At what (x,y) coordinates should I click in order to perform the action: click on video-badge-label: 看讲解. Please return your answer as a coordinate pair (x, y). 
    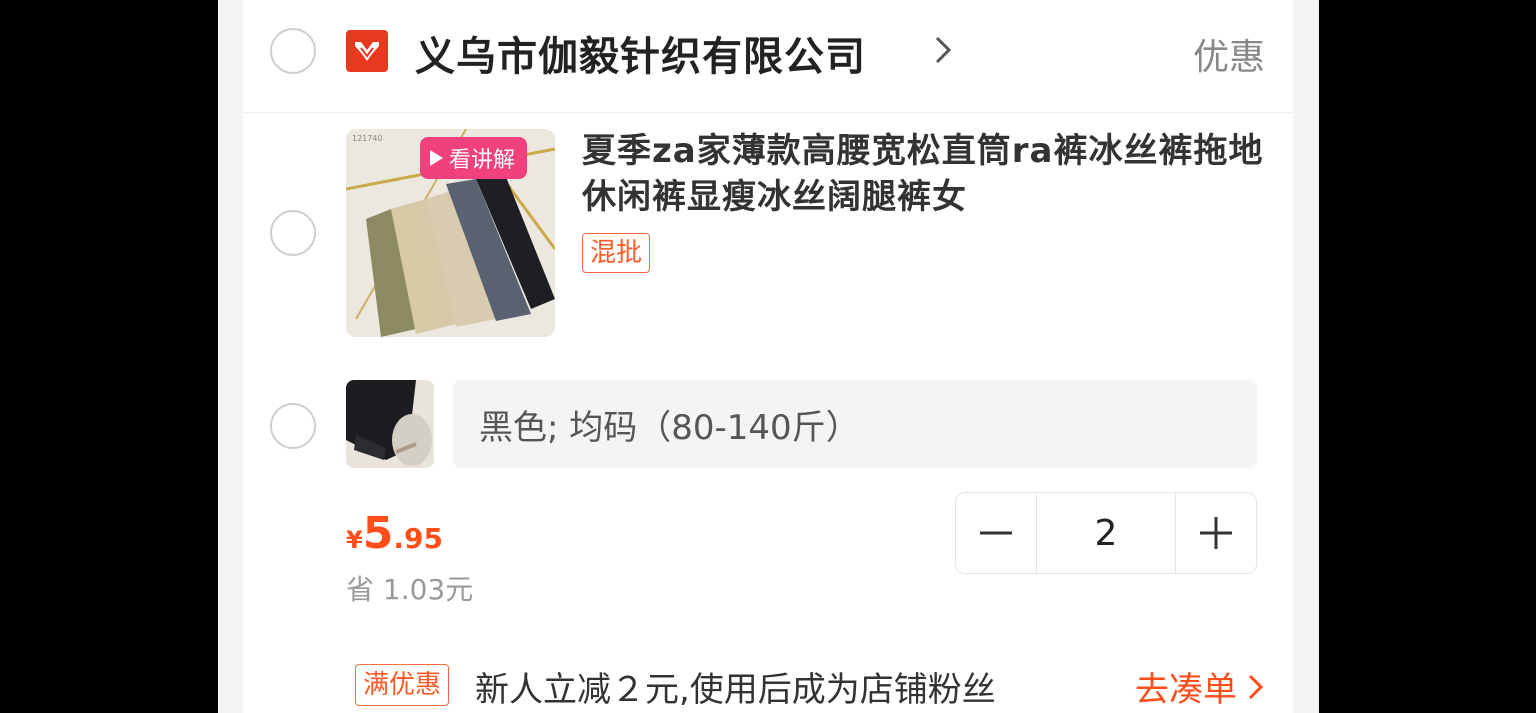
    Looking at the image, I should click on (482, 160).